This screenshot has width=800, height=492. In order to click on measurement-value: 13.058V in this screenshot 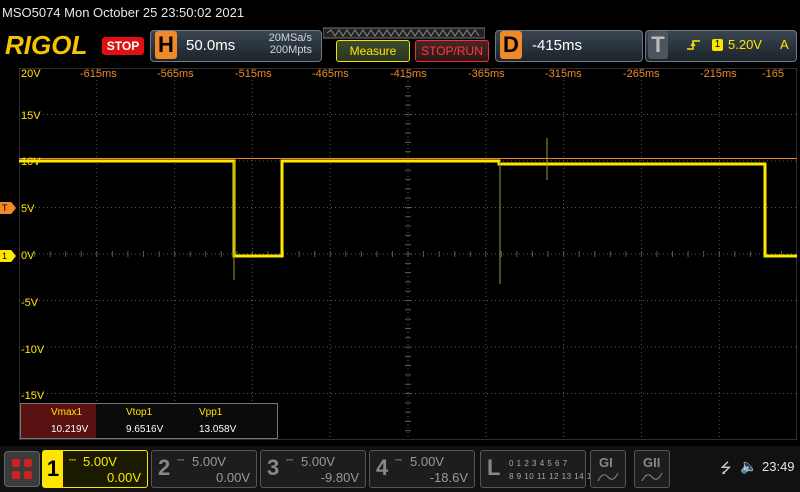, I will do `click(218, 429)`.